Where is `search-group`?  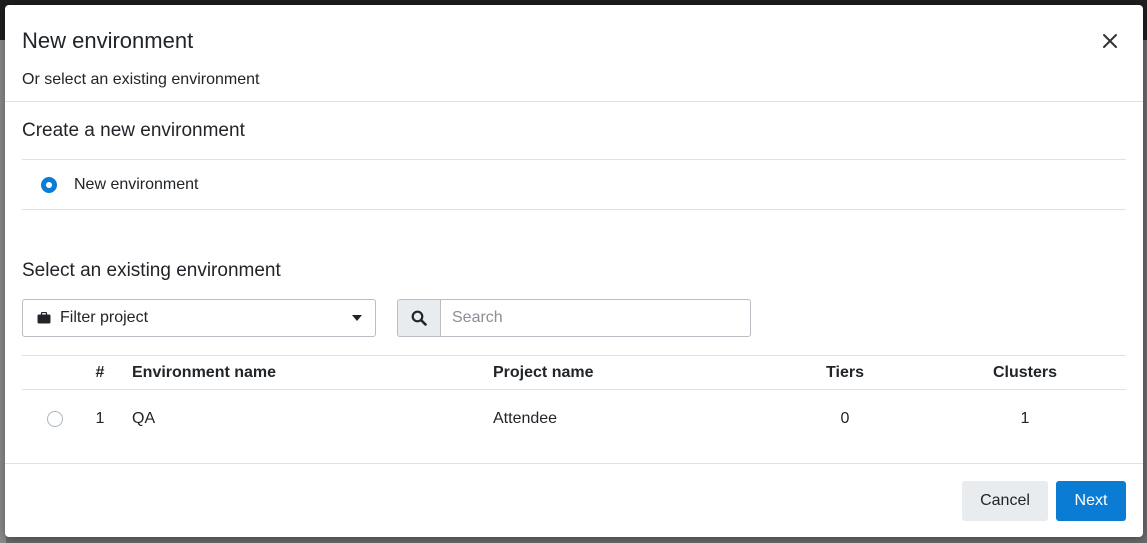
search-group is located at coordinates (574, 318).